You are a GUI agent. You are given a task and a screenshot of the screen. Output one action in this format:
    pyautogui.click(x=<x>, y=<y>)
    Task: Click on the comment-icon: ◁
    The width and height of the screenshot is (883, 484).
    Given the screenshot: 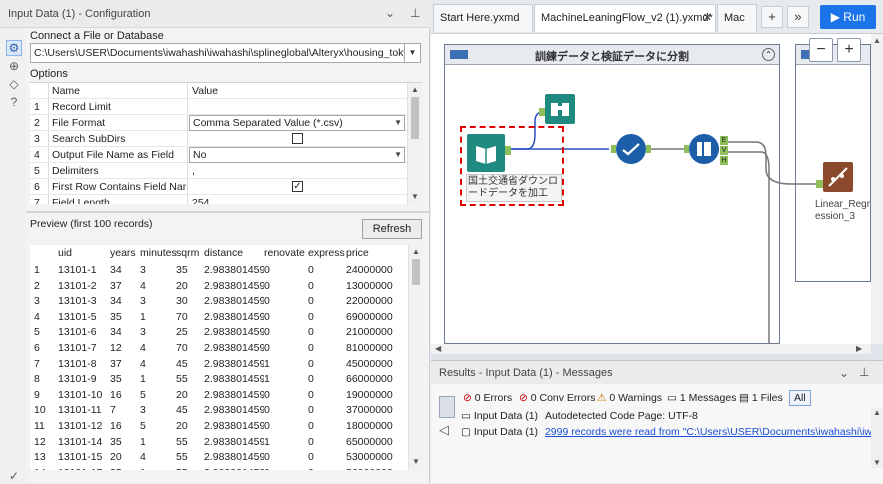 What is the action you would take?
    pyautogui.click(x=447, y=430)
    